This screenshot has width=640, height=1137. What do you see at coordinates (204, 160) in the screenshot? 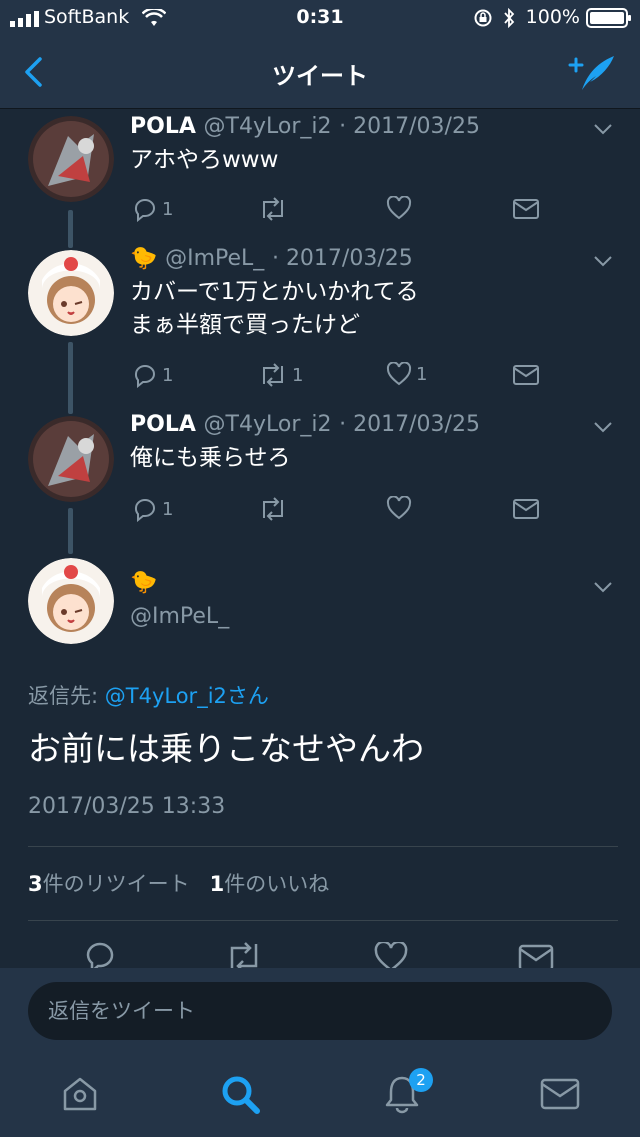
I see `tweet-text: アホやろwww` at bounding box center [204, 160].